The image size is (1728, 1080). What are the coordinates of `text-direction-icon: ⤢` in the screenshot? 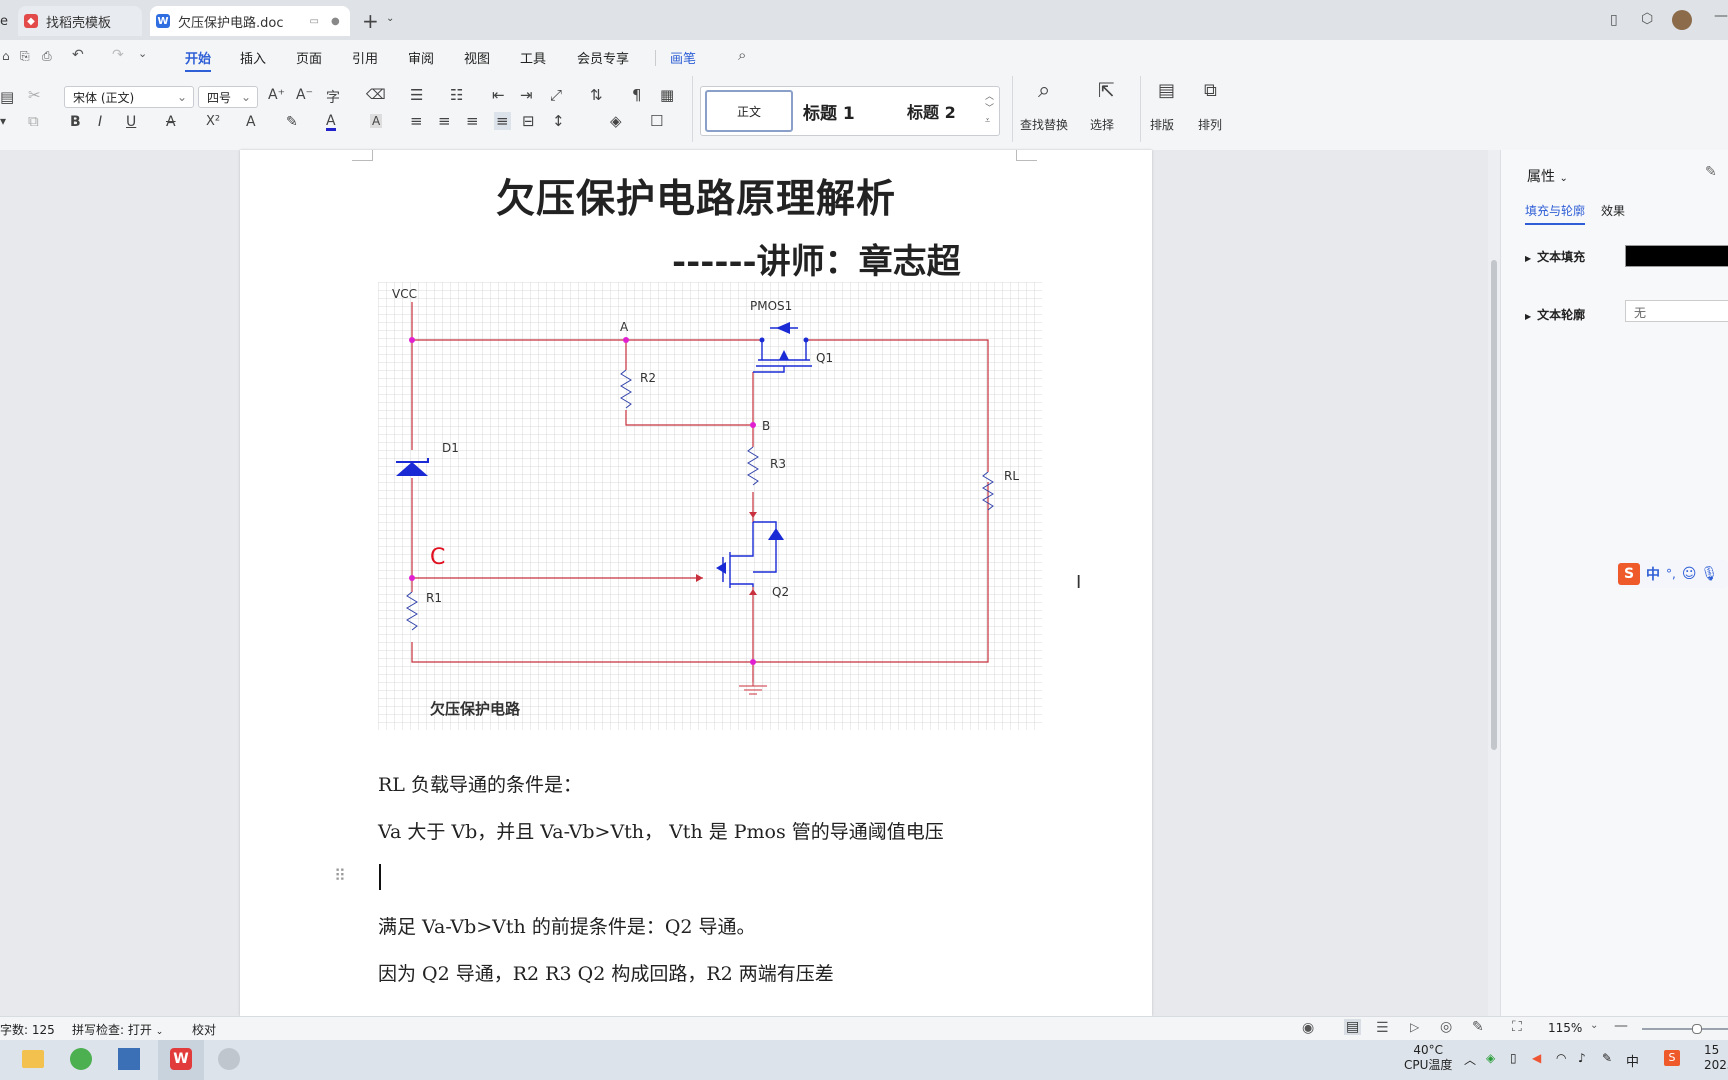 It's located at (556, 95).